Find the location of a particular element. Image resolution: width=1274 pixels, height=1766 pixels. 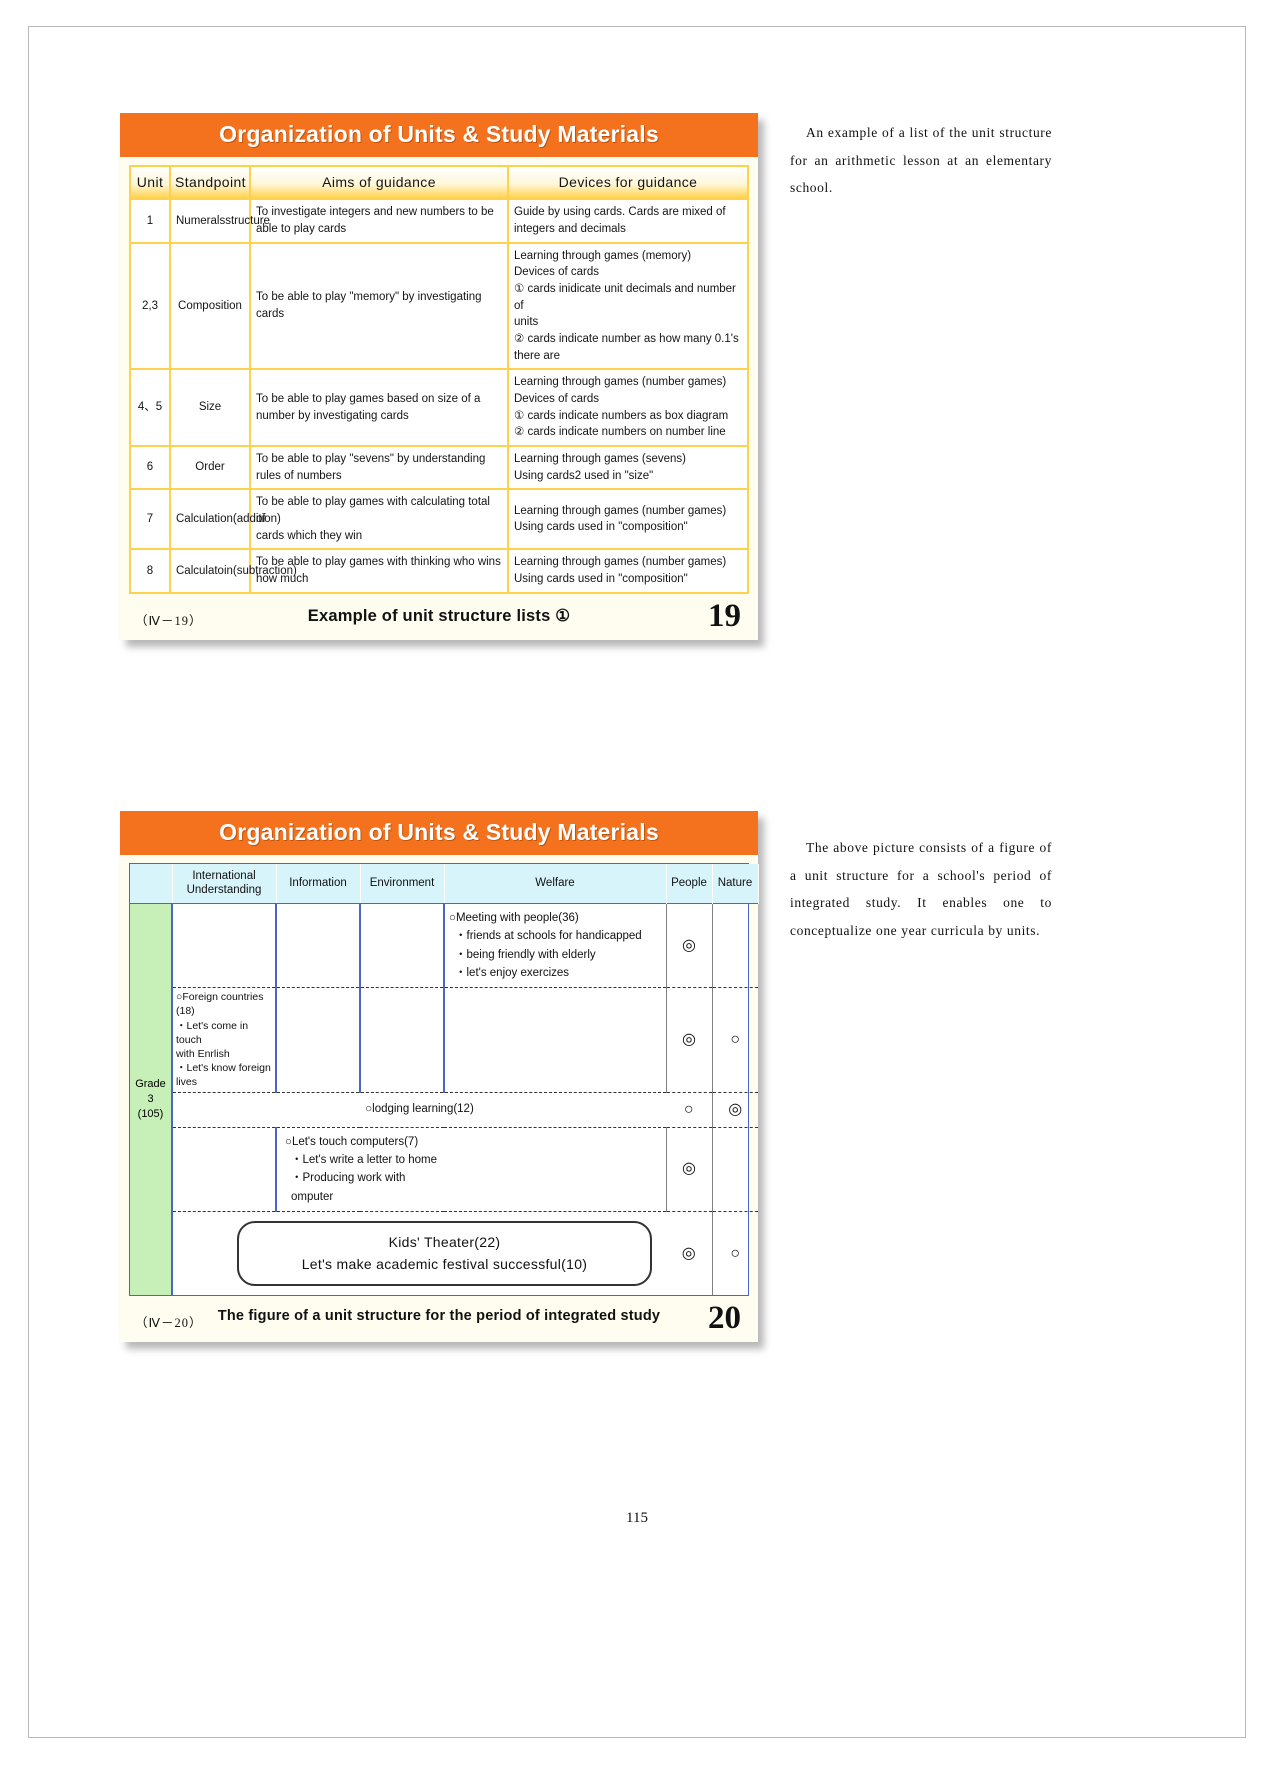

mark-nature-r4 is located at coordinates (735, 1170).